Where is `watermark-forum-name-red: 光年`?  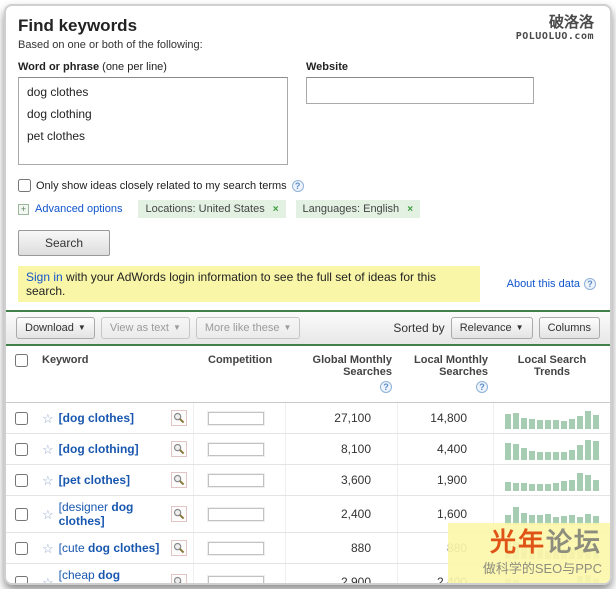
watermark-forum-name-red: 光年 is located at coordinates (517, 542).